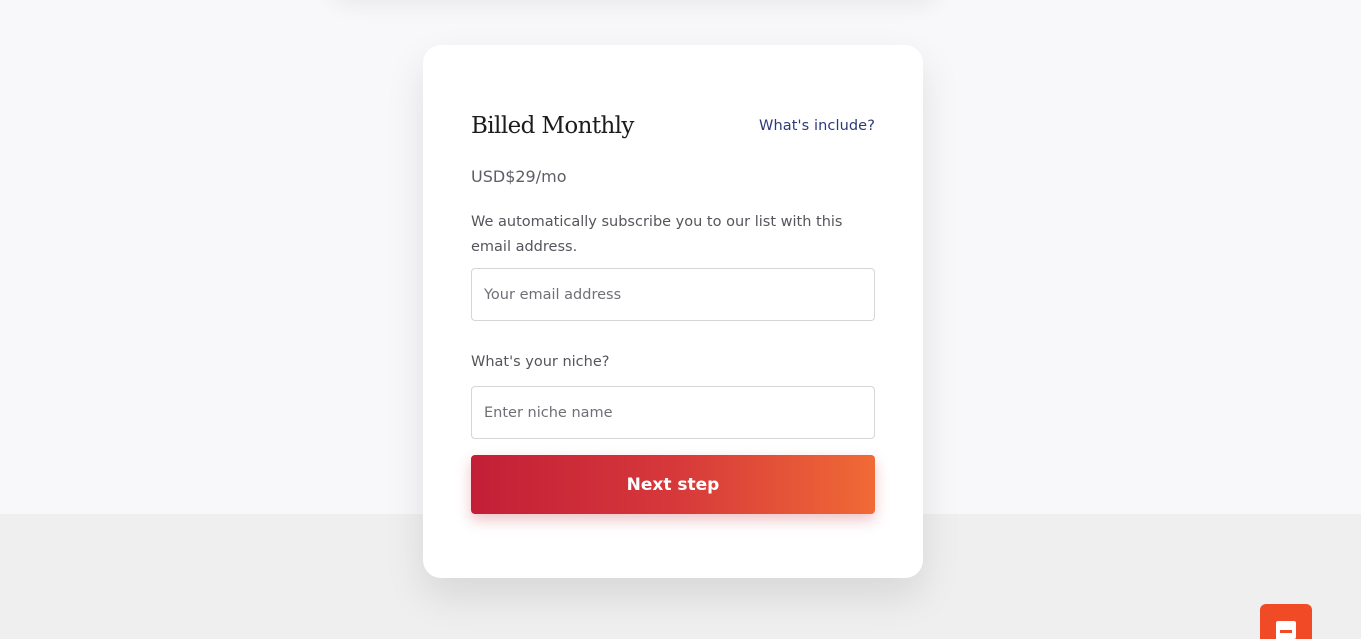 This screenshot has height=639, width=1361. Describe the element at coordinates (552, 126) in the screenshot. I see `plan-title: Billed Monthly` at that location.